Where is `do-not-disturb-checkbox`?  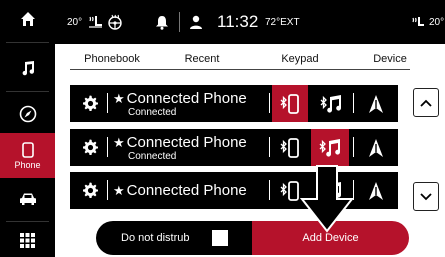 do-not-disturb-checkbox is located at coordinates (220, 238).